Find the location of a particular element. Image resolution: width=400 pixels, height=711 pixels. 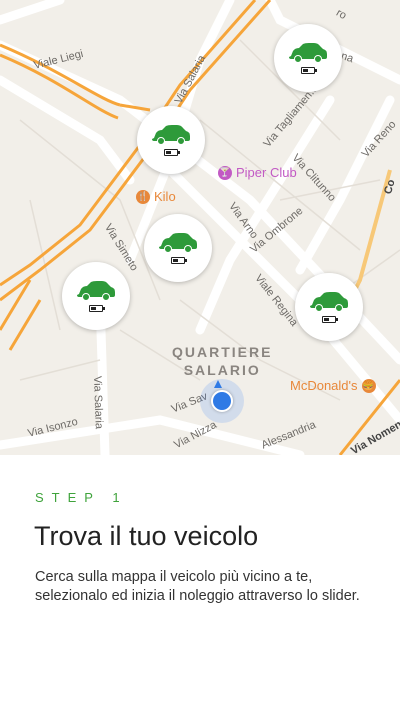

district-label: QUARTIERE SALARIO is located at coordinates (222, 361).